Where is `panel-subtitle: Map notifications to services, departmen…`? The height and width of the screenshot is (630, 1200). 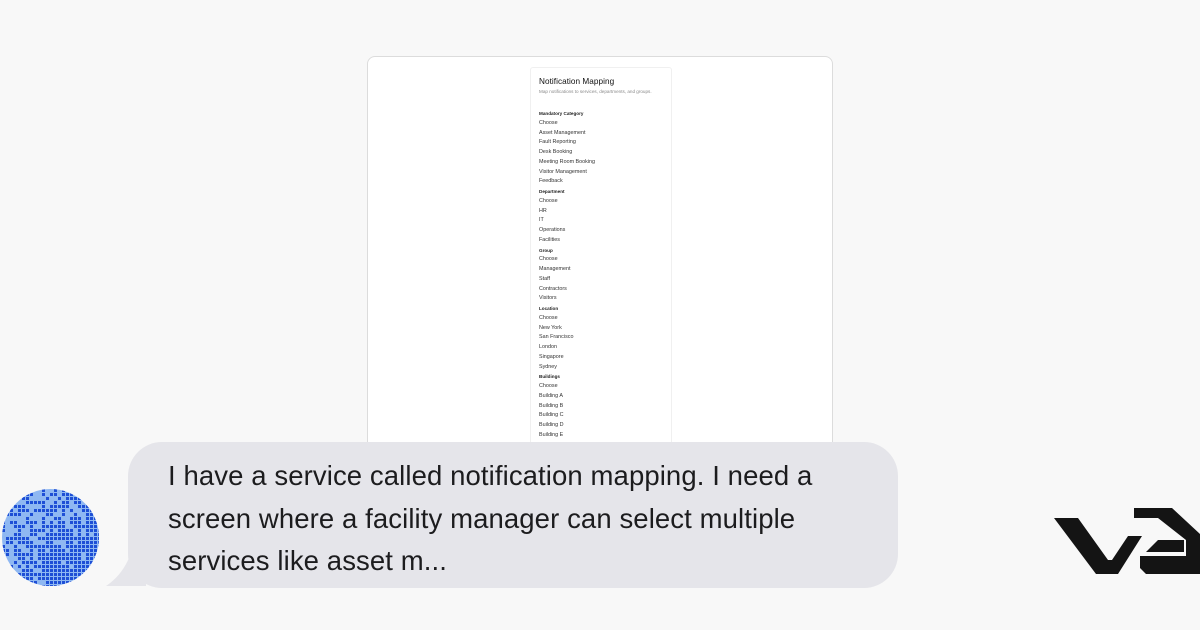 panel-subtitle: Map notifications to services, departmen… is located at coordinates (595, 91).